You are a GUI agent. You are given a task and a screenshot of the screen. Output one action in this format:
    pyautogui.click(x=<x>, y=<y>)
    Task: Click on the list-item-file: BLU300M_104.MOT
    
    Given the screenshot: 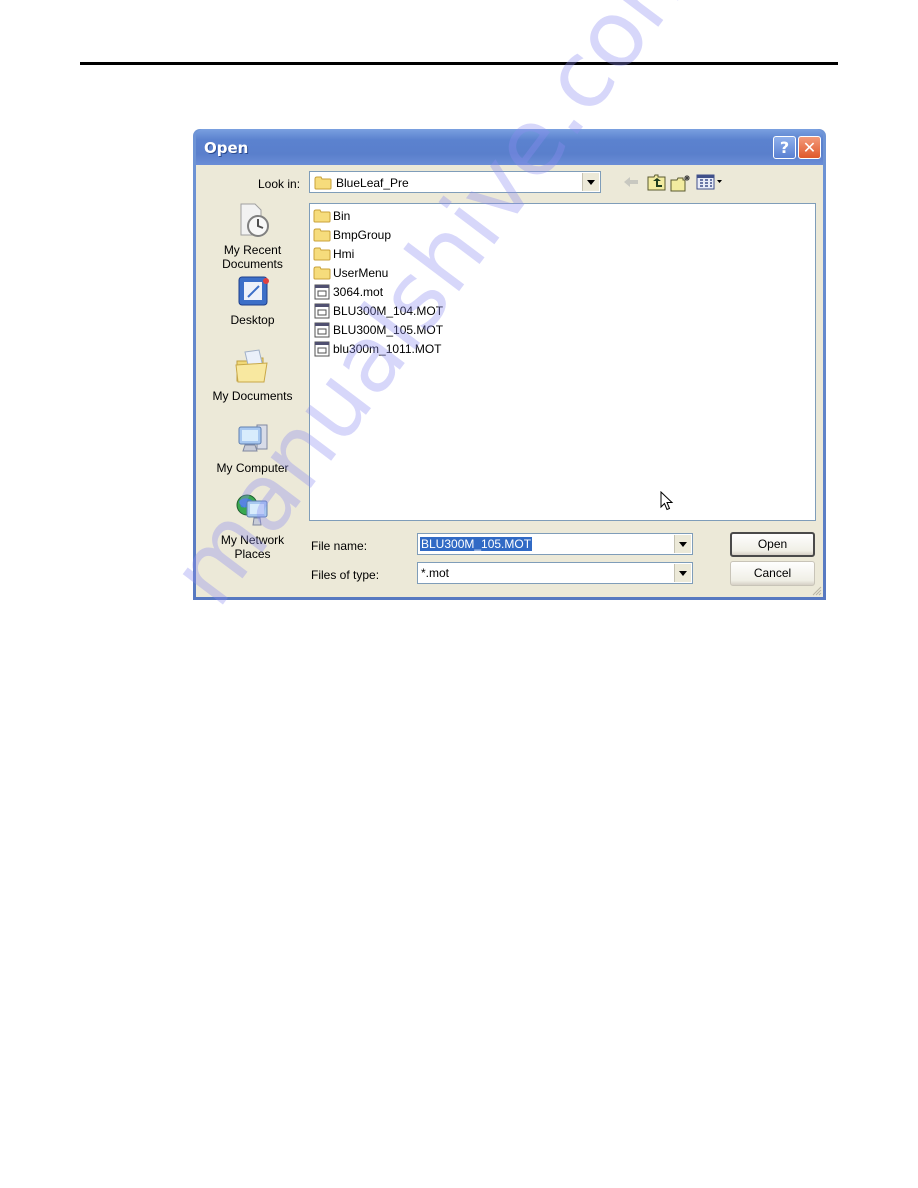 What is the action you would take?
    pyautogui.click(x=378, y=311)
    